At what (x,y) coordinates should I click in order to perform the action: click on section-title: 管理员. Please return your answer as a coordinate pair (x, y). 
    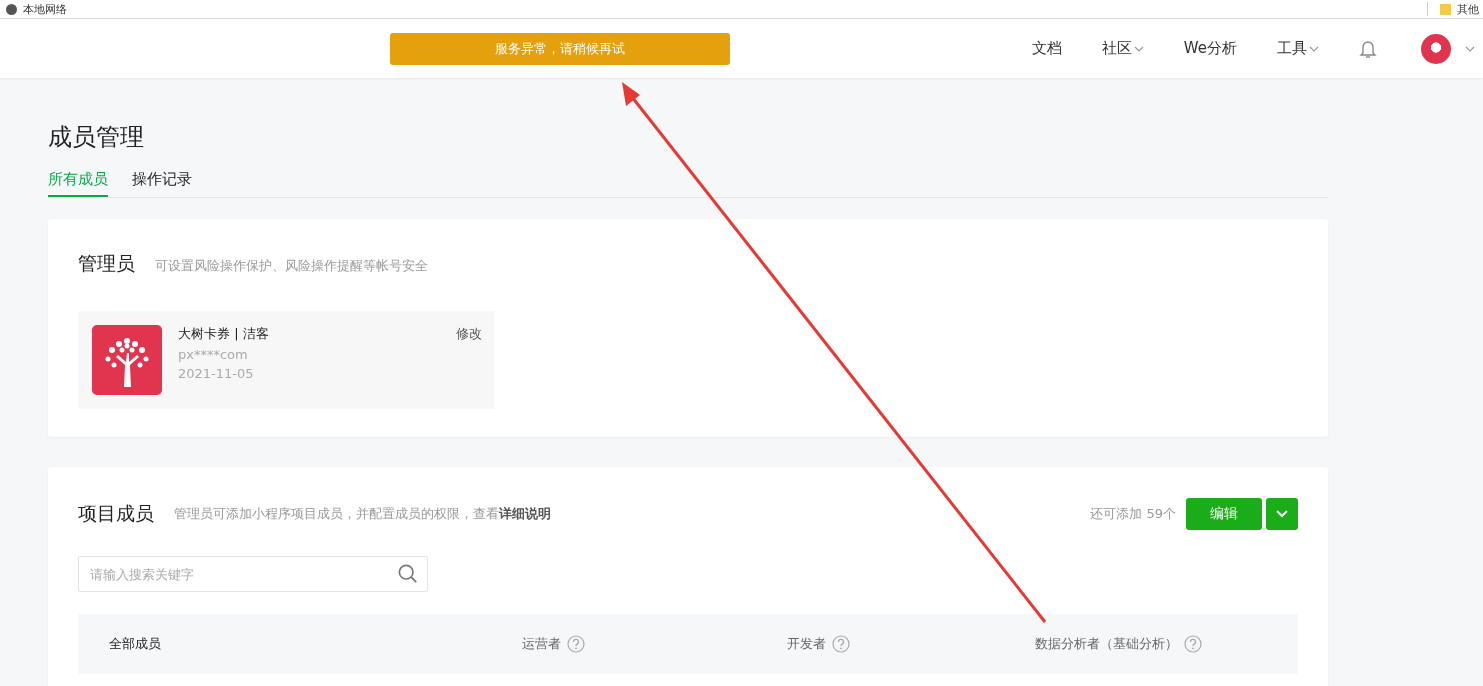
    Looking at the image, I should click on (106, 263).